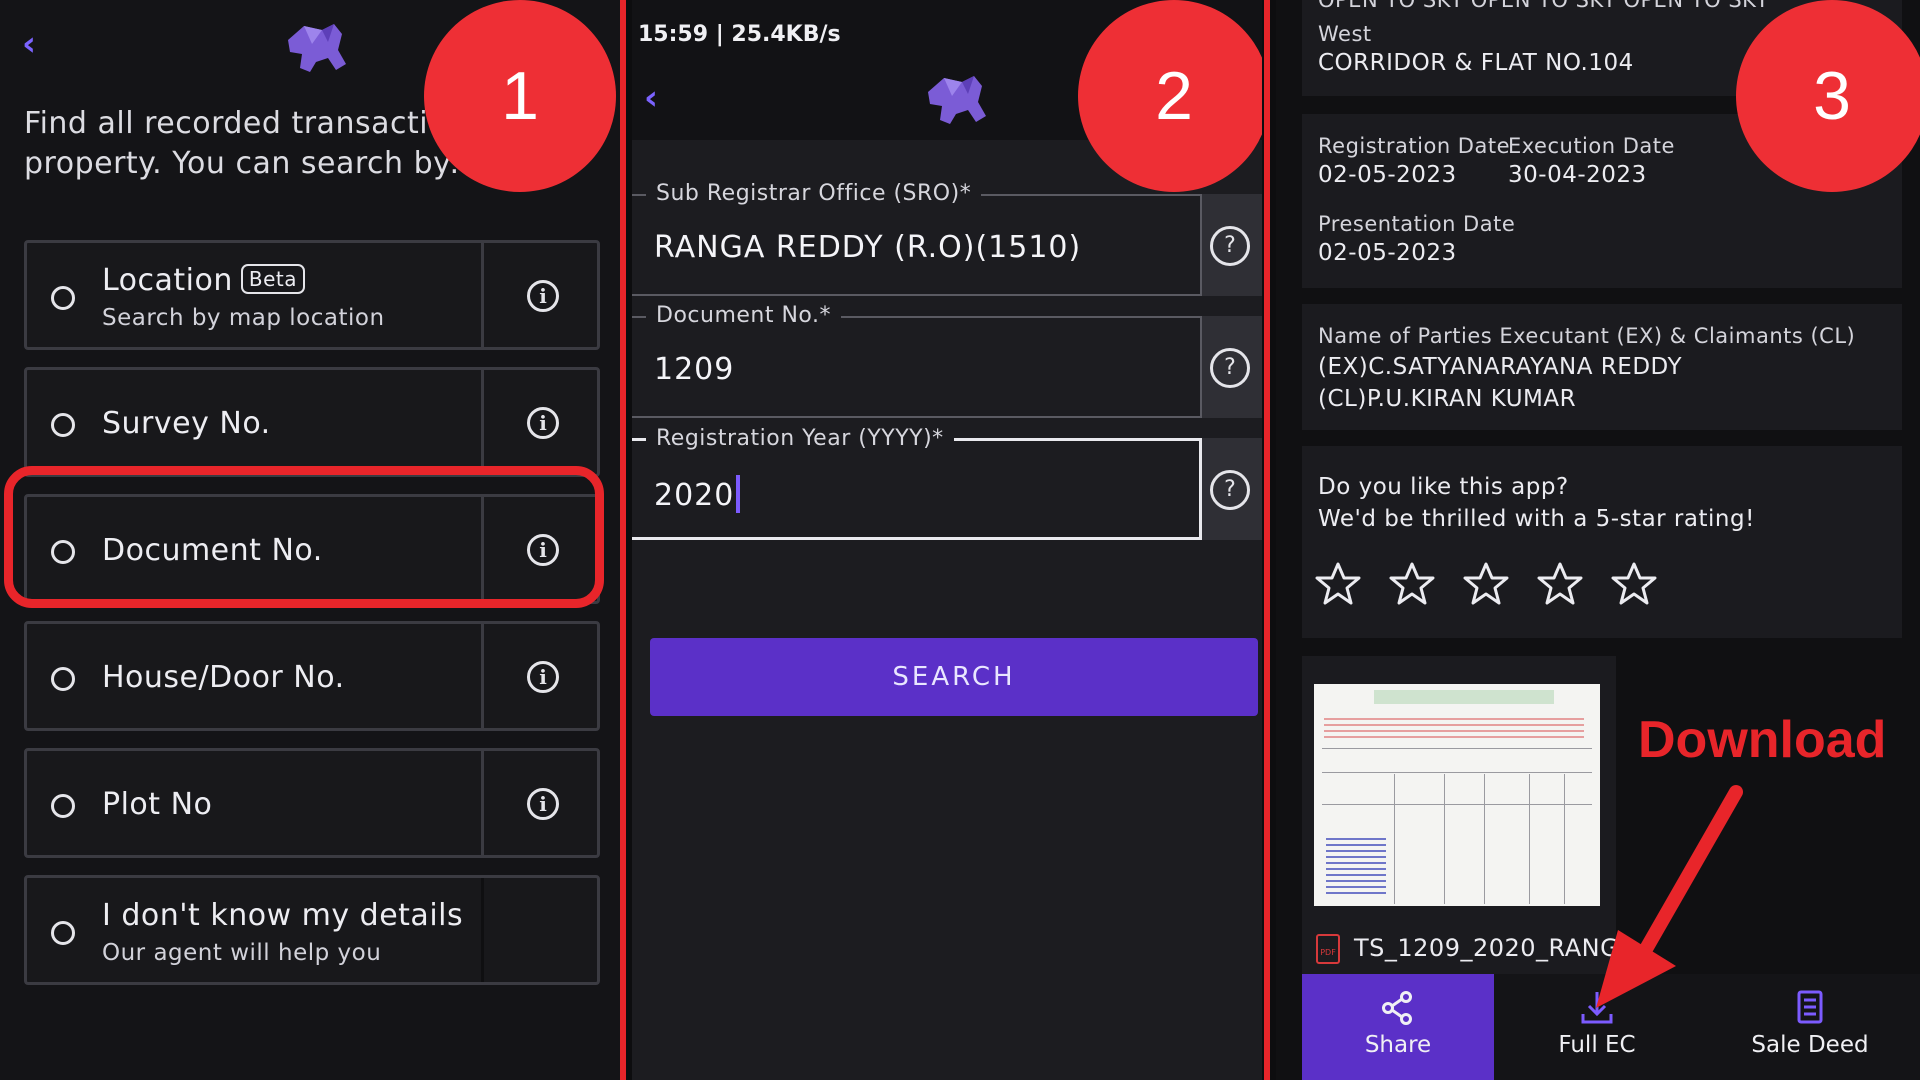 Image resolution: width=1920 pixels, height=1080 pixels. What do you see at coordinates (917, 360) in the screenshot?
I see `document-no-field: Document No.* 1209` at bounding box center [917, 360].